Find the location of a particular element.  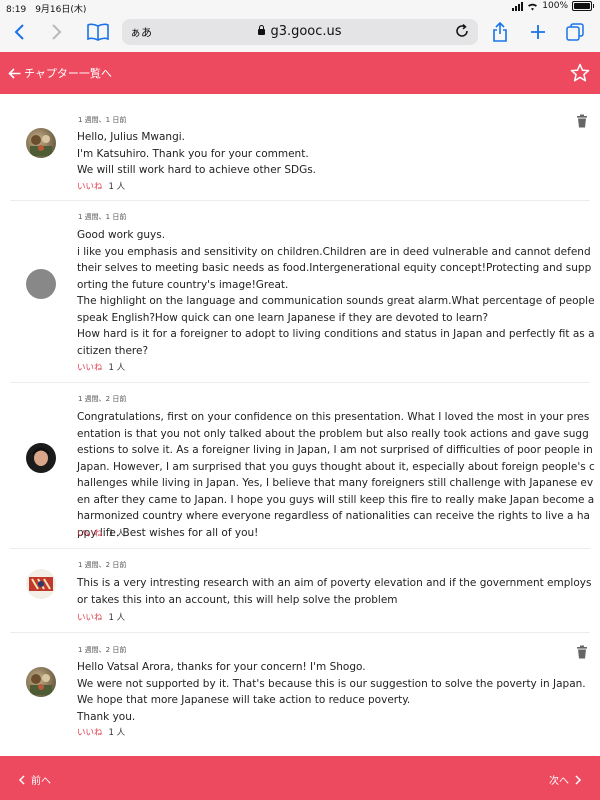

url-domain: g3.gooc.us is located at coordinates (306, 31).